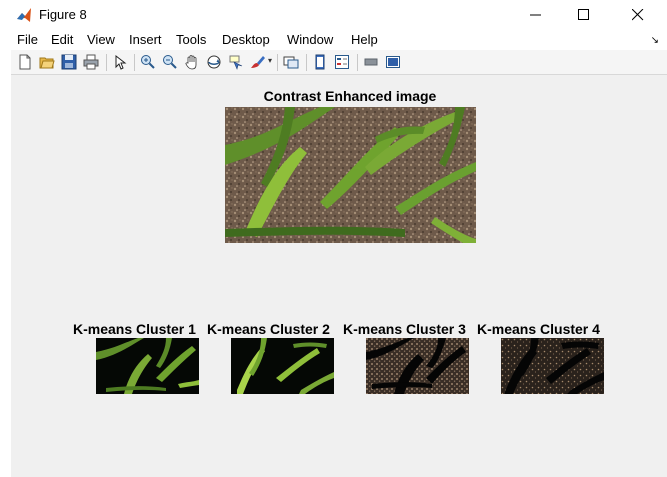  What do you see at coordinates (246, 39) in the screenshot?
I see `menu-desktop: Desktop` at bounding box center [246, 39].